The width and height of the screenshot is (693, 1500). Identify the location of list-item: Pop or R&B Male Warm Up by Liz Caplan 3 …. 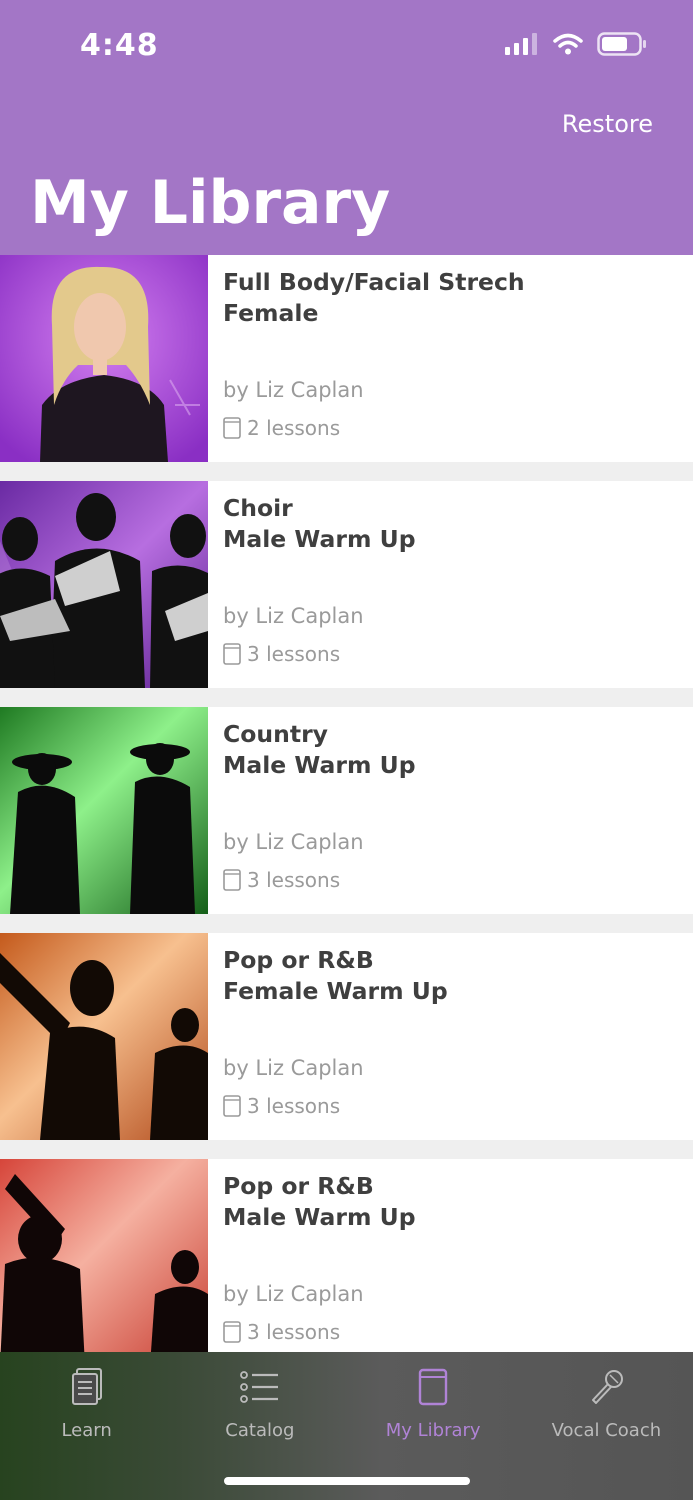
(346, 1262).